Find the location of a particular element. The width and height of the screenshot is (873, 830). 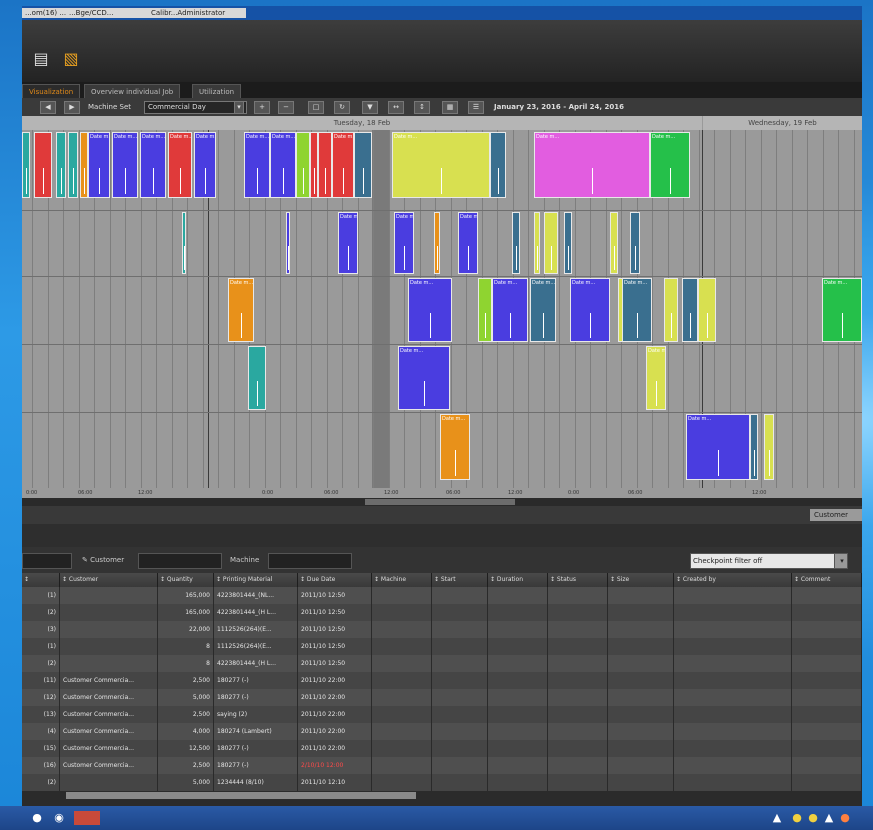

title-tab: Calibr...Administrator is located at coordinates (197, 13).